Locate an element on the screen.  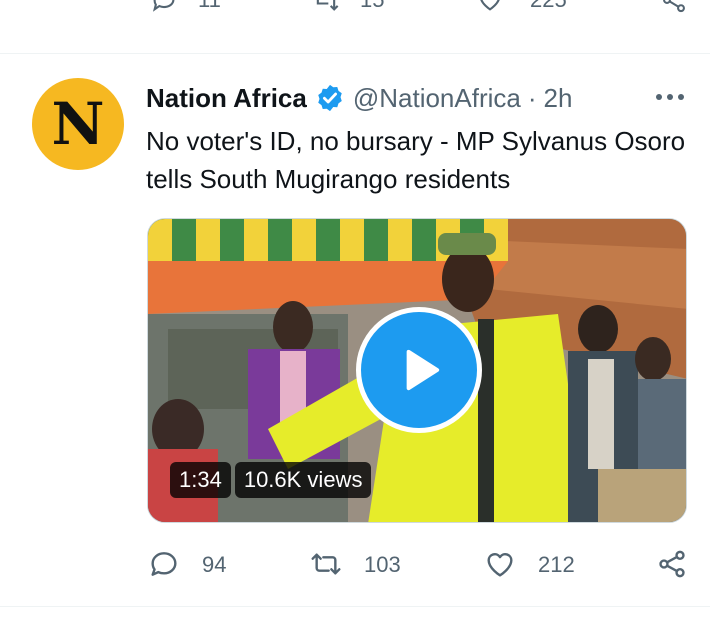
prev-reply-button: 11 is located at coordinates (185, 7).